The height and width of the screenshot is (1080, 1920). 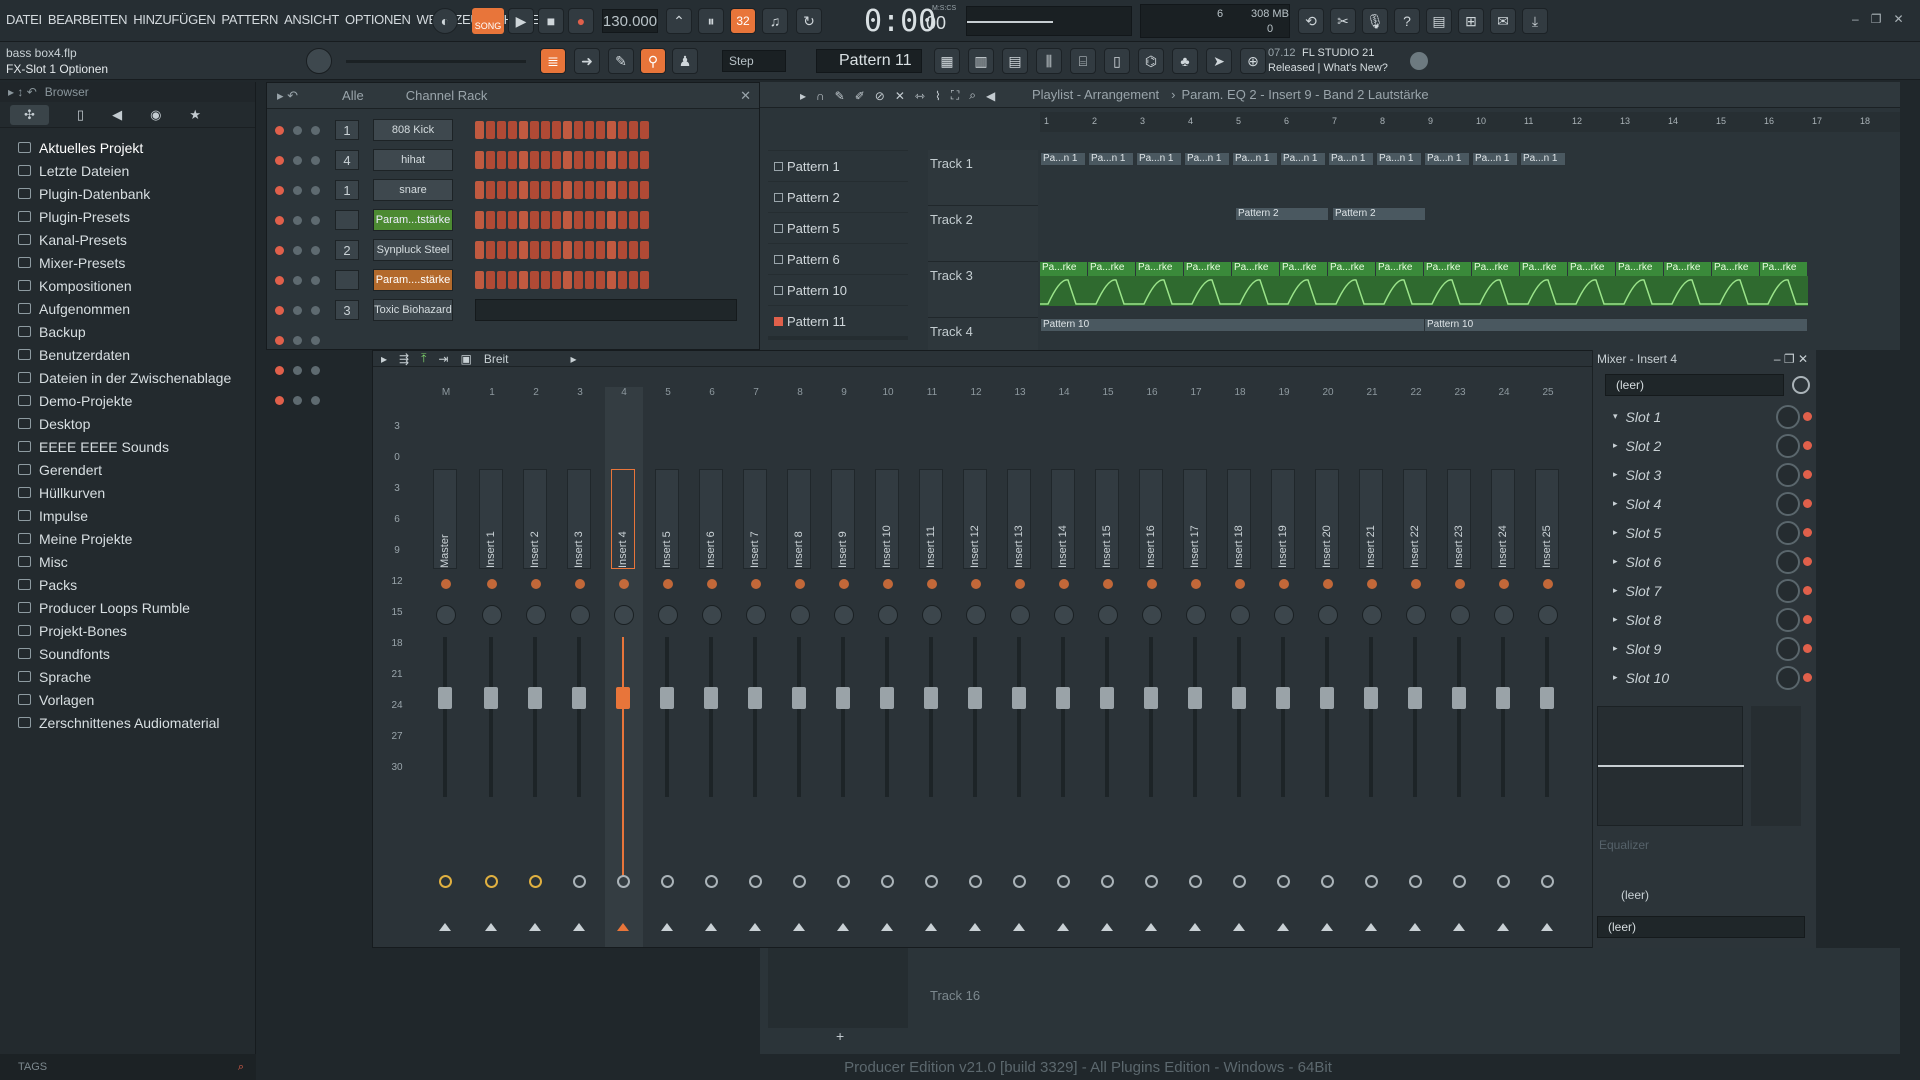 I want to click on channel-name-button: 808 Kick, so click(x=413, y=130).